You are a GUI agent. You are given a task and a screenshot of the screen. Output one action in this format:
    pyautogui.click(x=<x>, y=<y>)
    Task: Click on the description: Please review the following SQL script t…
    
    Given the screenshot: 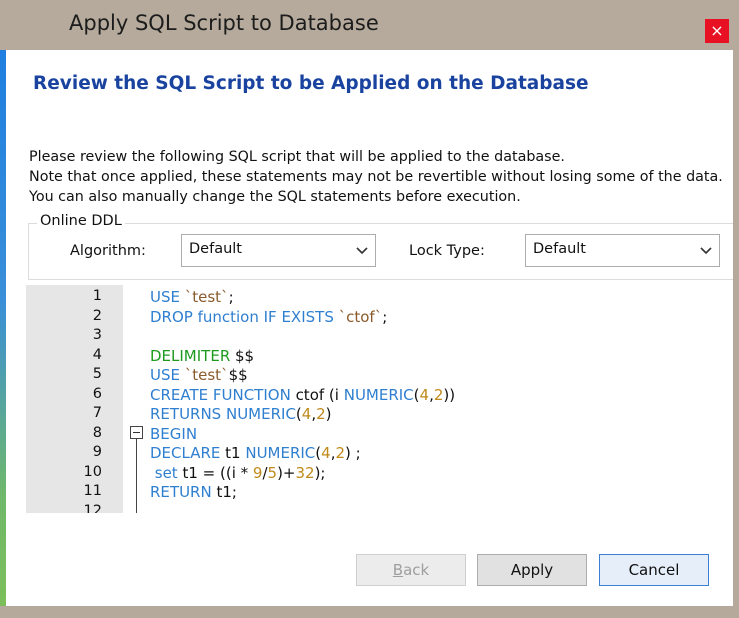 What is the action you would take?
    pyautogui.click(x=376, y=177)
    